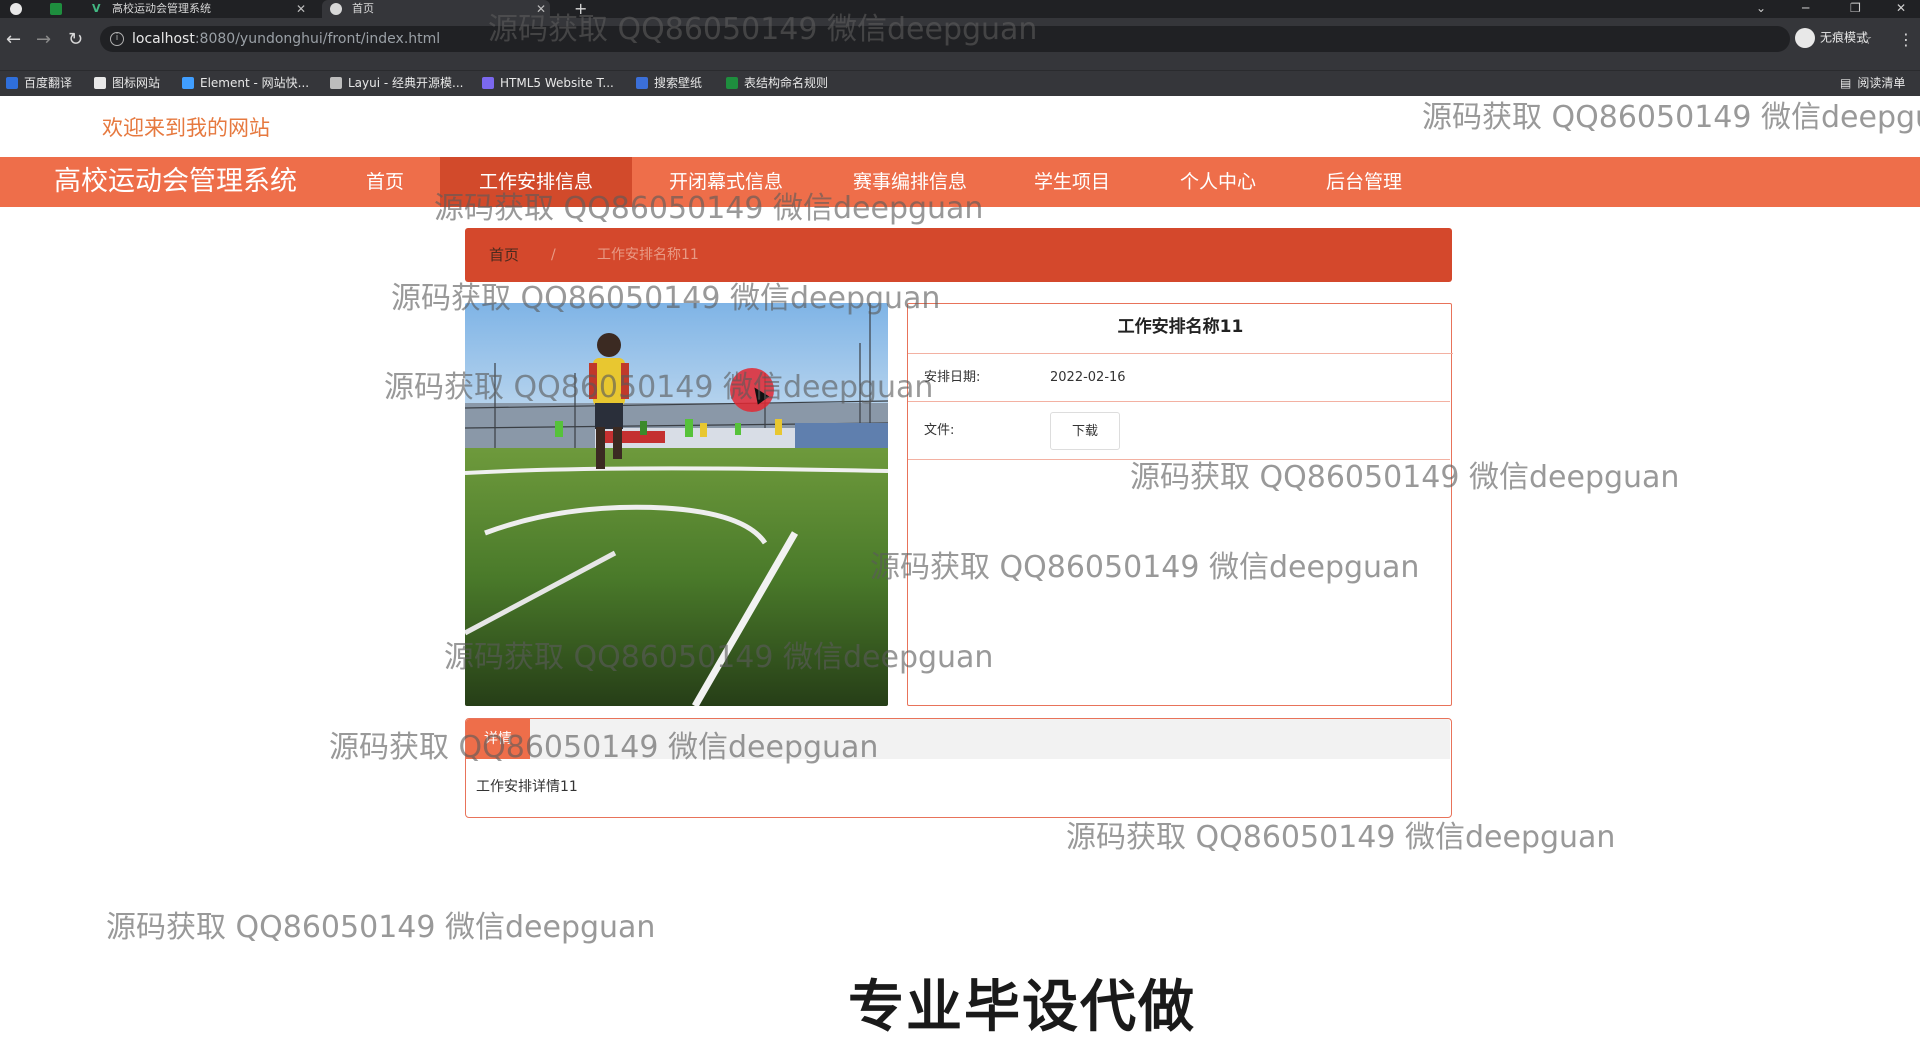 The width and height of the screenshot is (1920, 1040). What do you see at coordinates (16, 9) in the screenshot?
I see `chrome-icon` at bounding box center [16, 9].